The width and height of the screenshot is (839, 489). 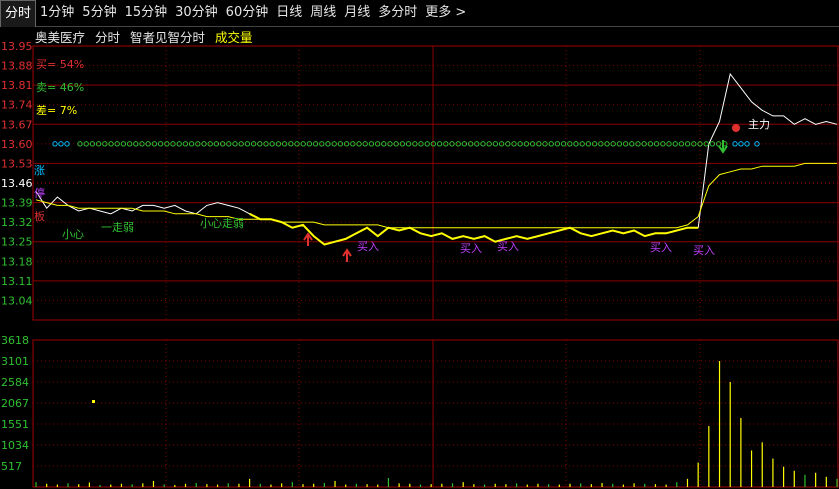 I want to click on price-tick-label: 13.88, so click(x=17, y=66).